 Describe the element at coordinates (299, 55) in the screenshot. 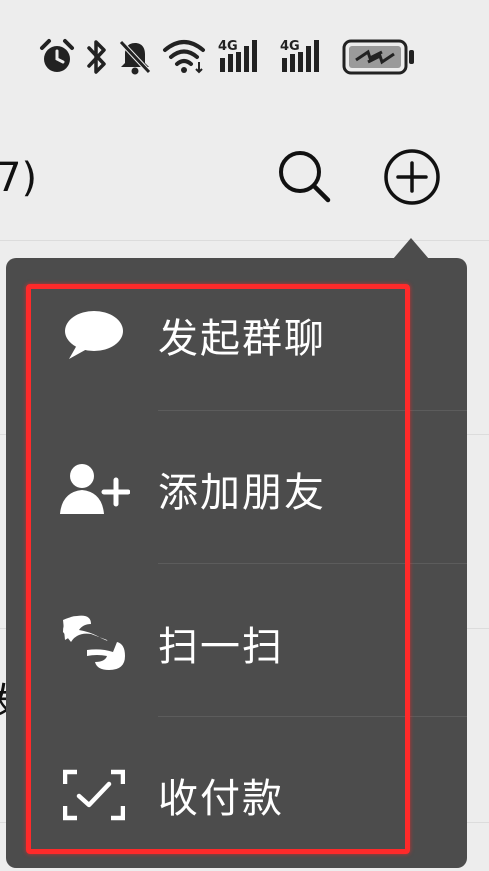

I see `signal-4g-icon-2: 4G` at that location.